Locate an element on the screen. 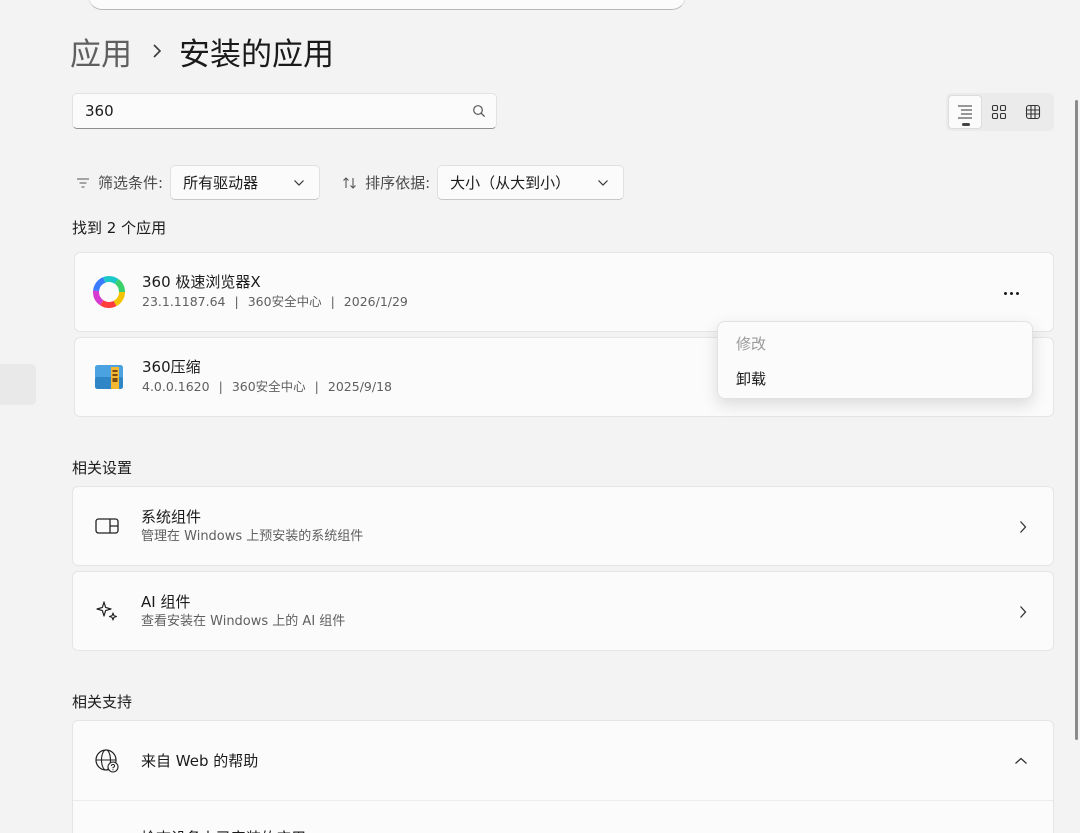 This screenshot has height=833, width=1080. app-meta: 23.1.1187.64 | 360安全中心 | 2026/1/29 is located at coordinates (275, 302).